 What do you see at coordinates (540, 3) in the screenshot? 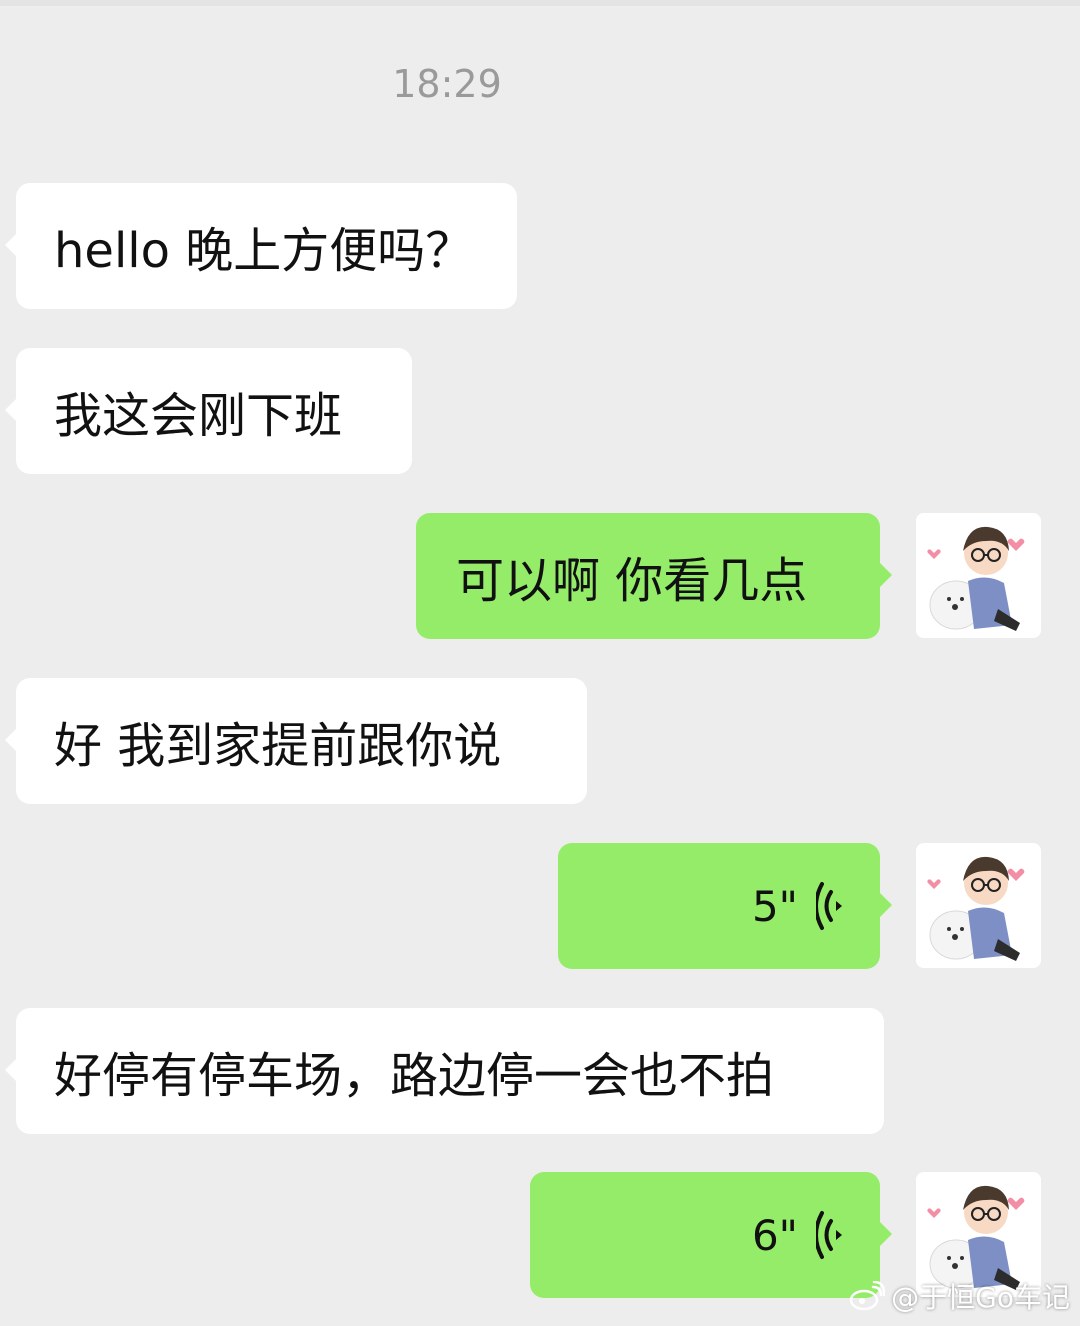
I see `top-divider` at bounding box center [540, 3].